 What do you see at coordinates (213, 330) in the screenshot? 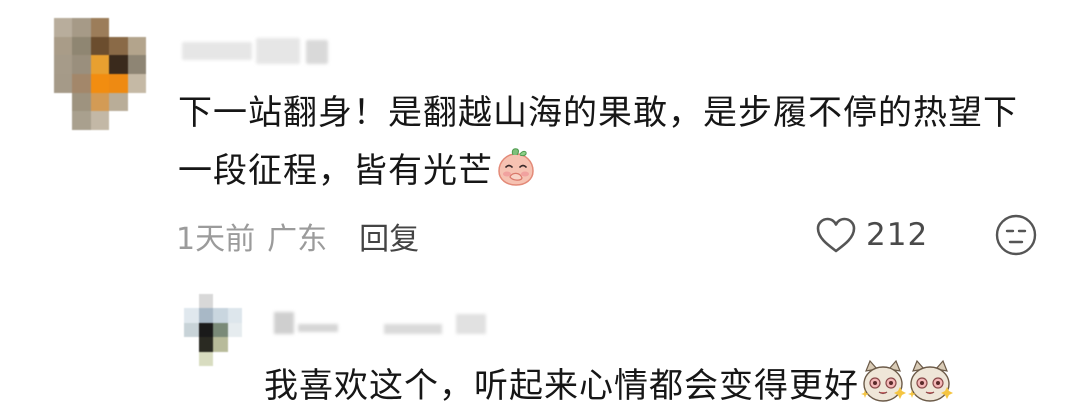
I see `reply-avatar` at bounding box center [213, 330].